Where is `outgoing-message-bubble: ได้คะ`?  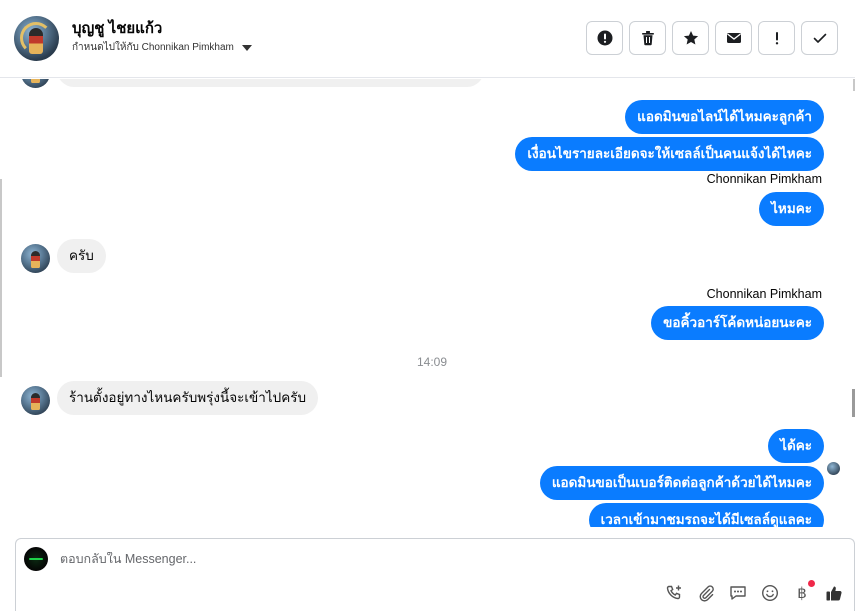
outgoing-message-bubble: ได้คะ is located at coordinates (796, 446).